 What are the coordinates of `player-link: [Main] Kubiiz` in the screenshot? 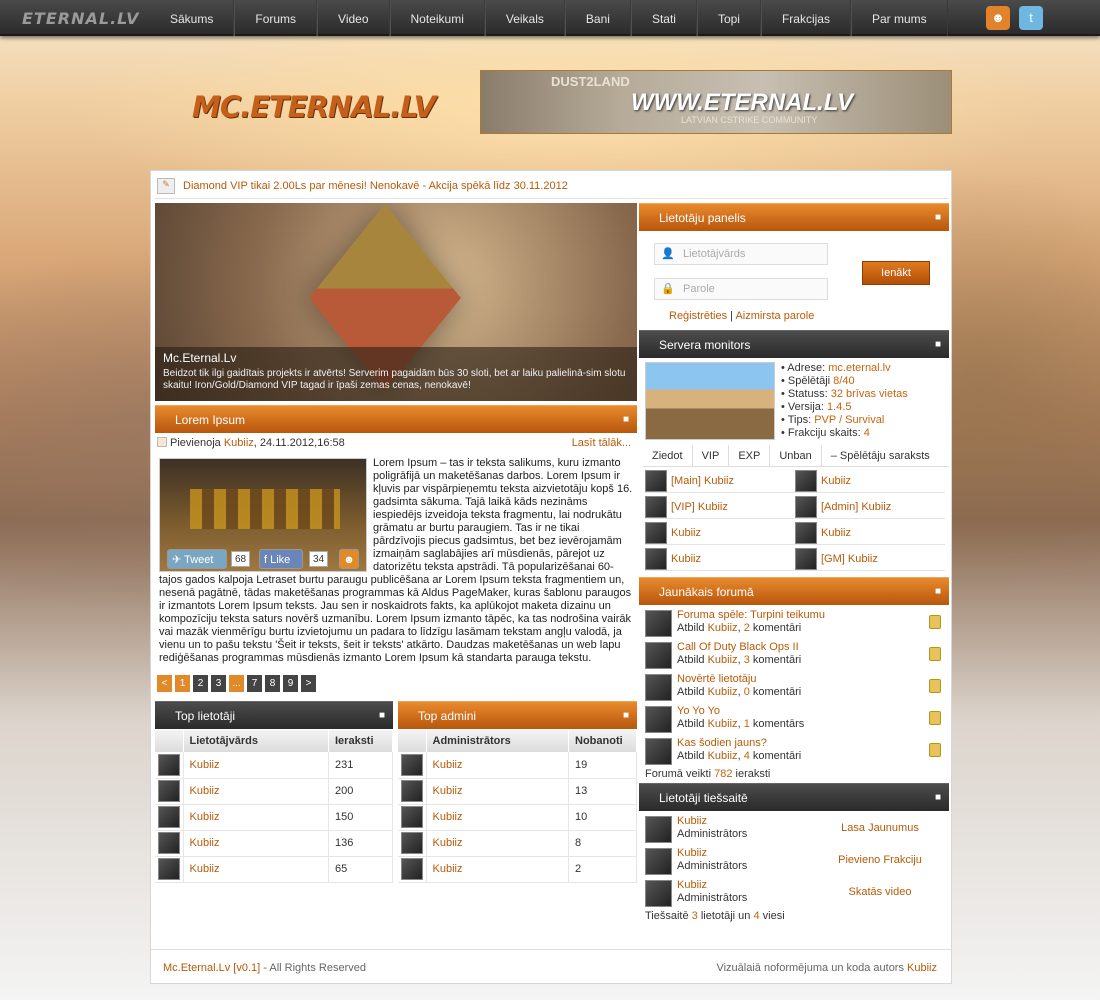 It's located at (702, 481).